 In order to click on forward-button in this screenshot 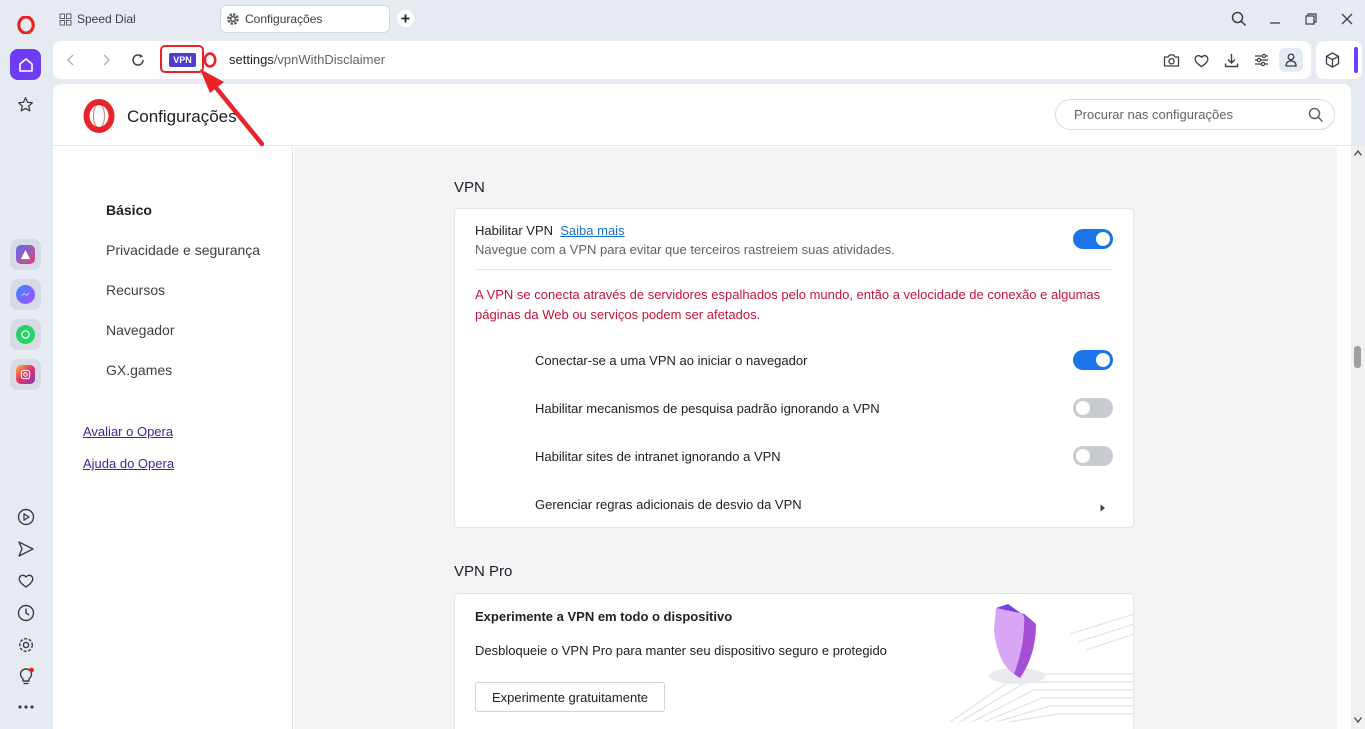, I will do `click(106, 60)`.